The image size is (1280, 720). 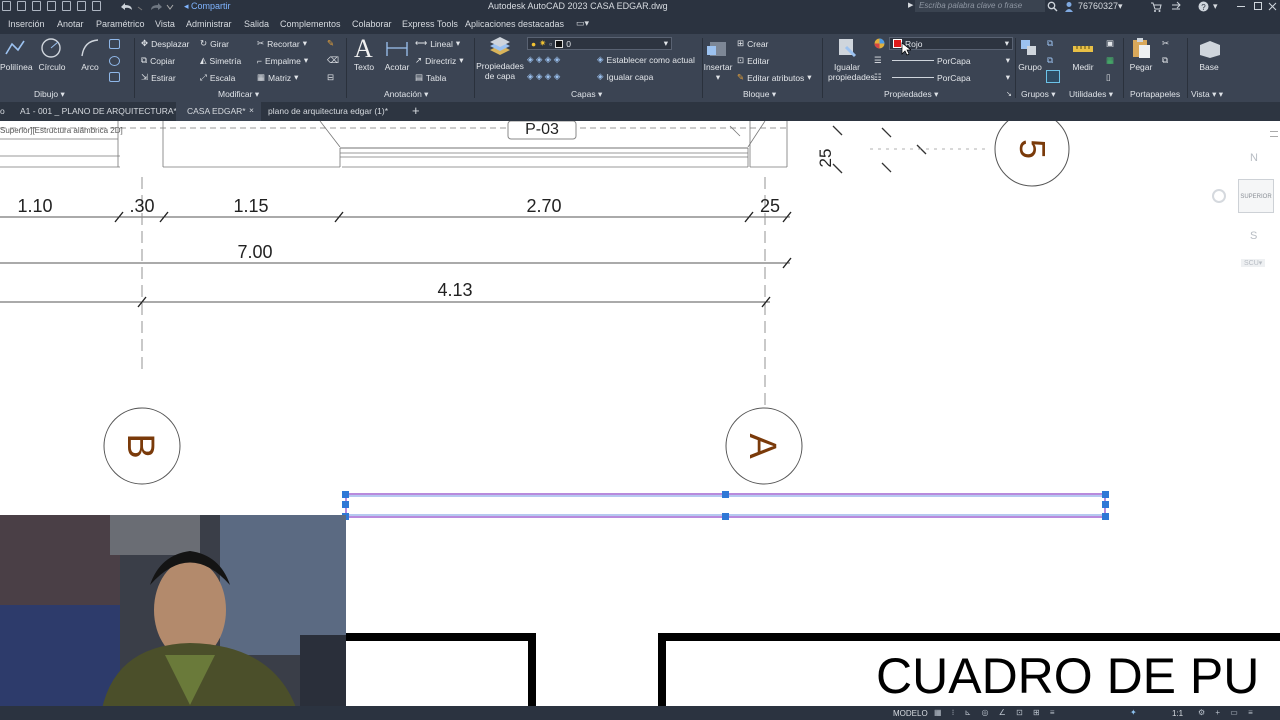 What do you see at coordinates (165, 43) in the screenshot?
I see `desplazar-button: ✥ Desplazar` at bounding box center [165, 43].